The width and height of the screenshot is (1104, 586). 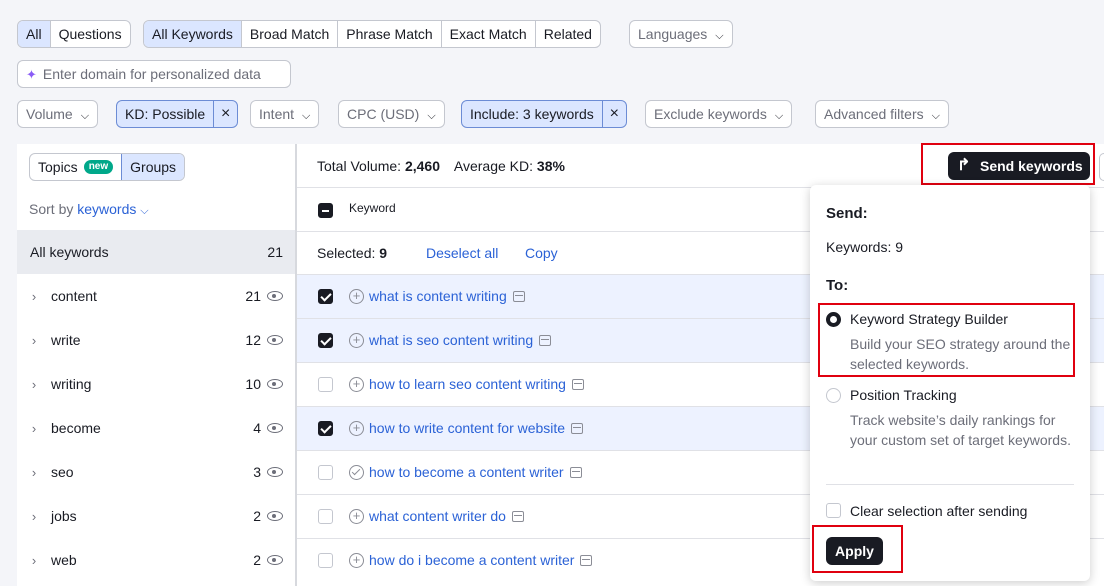 I want to click on keyword-link: how to write content for website, so click(x=476, y=428).